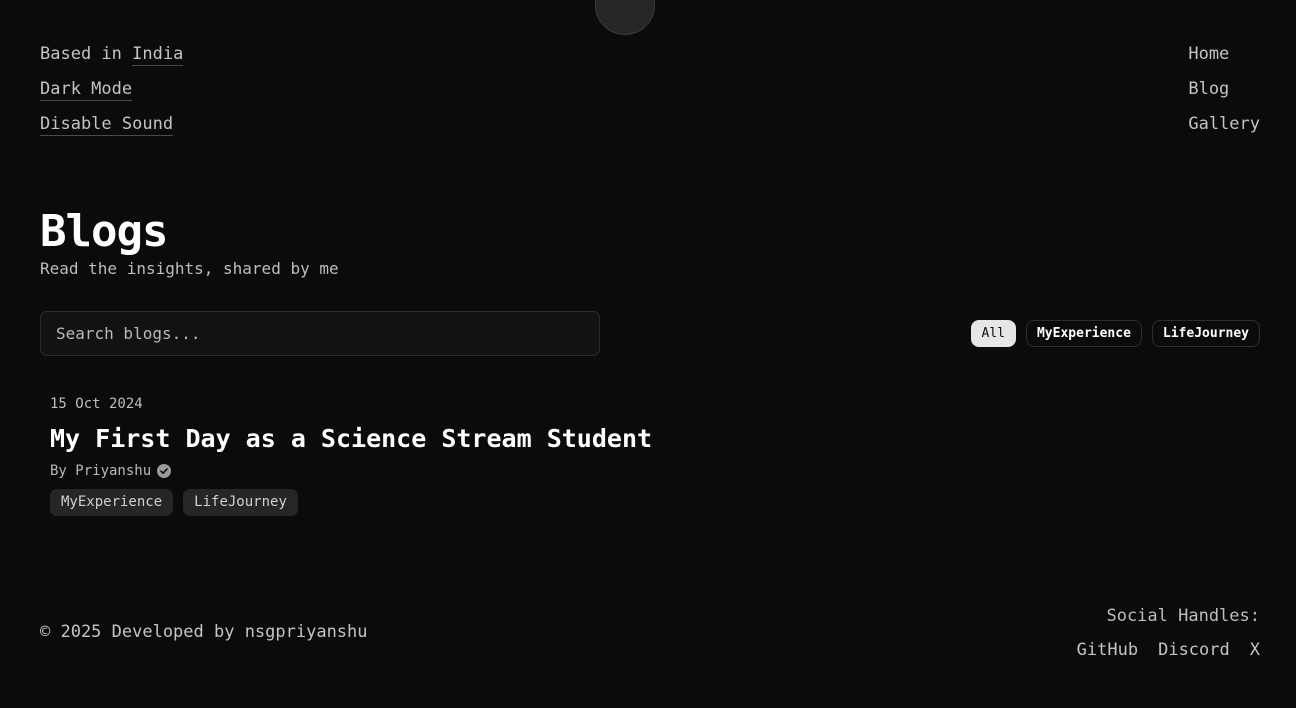 The width and height of the screenshot is (1296, 708). I want to click on post-title: My First Day as a Science Stream Student, so click(351, 438).